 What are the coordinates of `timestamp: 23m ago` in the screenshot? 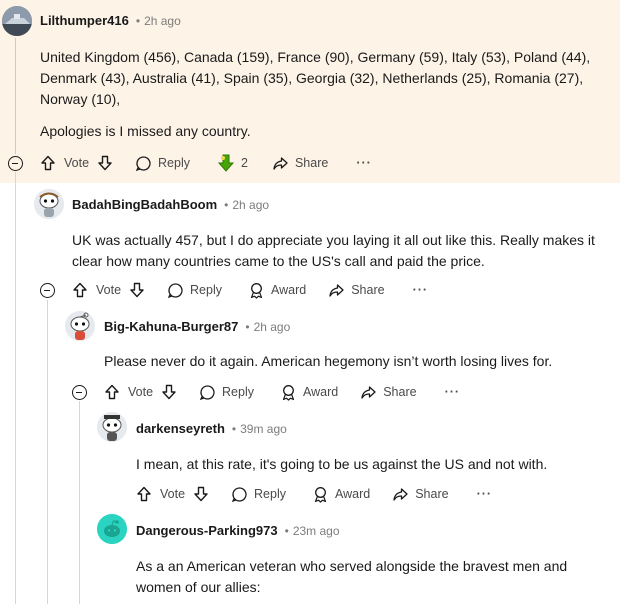 It's located at (316, 531).